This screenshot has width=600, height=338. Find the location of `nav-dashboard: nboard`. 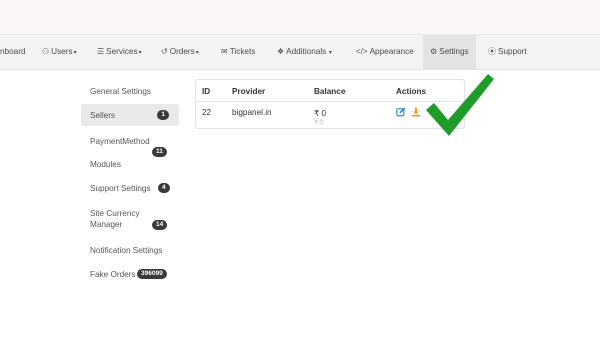

nav-dashboard: nboard is located at coordinates (13, 52).